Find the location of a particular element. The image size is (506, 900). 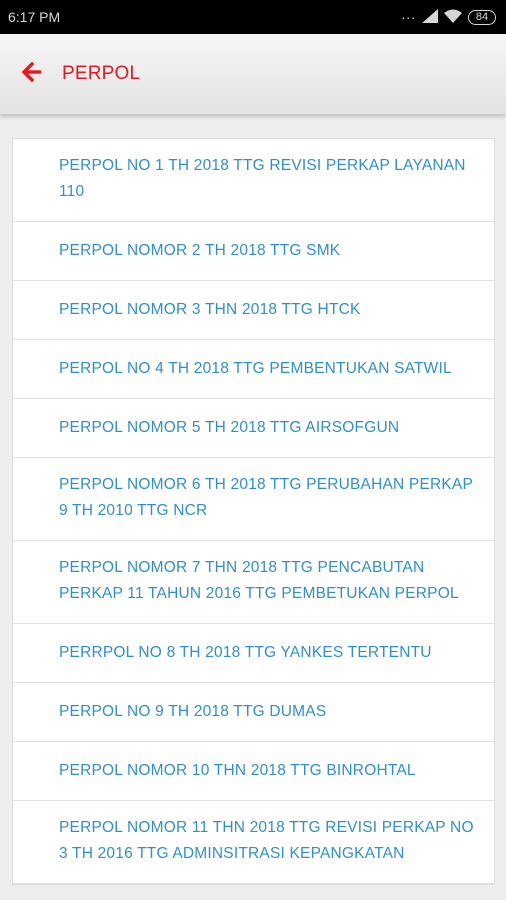

list-item: PERPOL NOMOR 3 THN 2018 TTG HTCK is located at coordinates (253, 310).